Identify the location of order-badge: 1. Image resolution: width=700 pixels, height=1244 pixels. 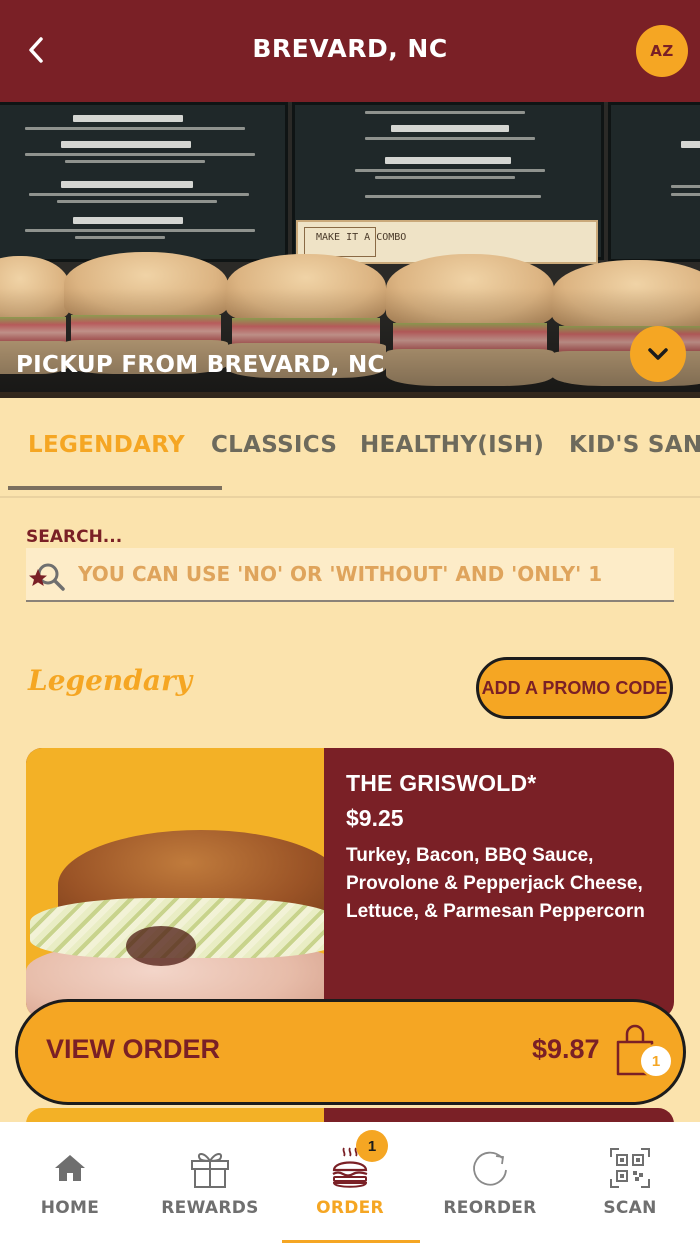
(372, 1146).